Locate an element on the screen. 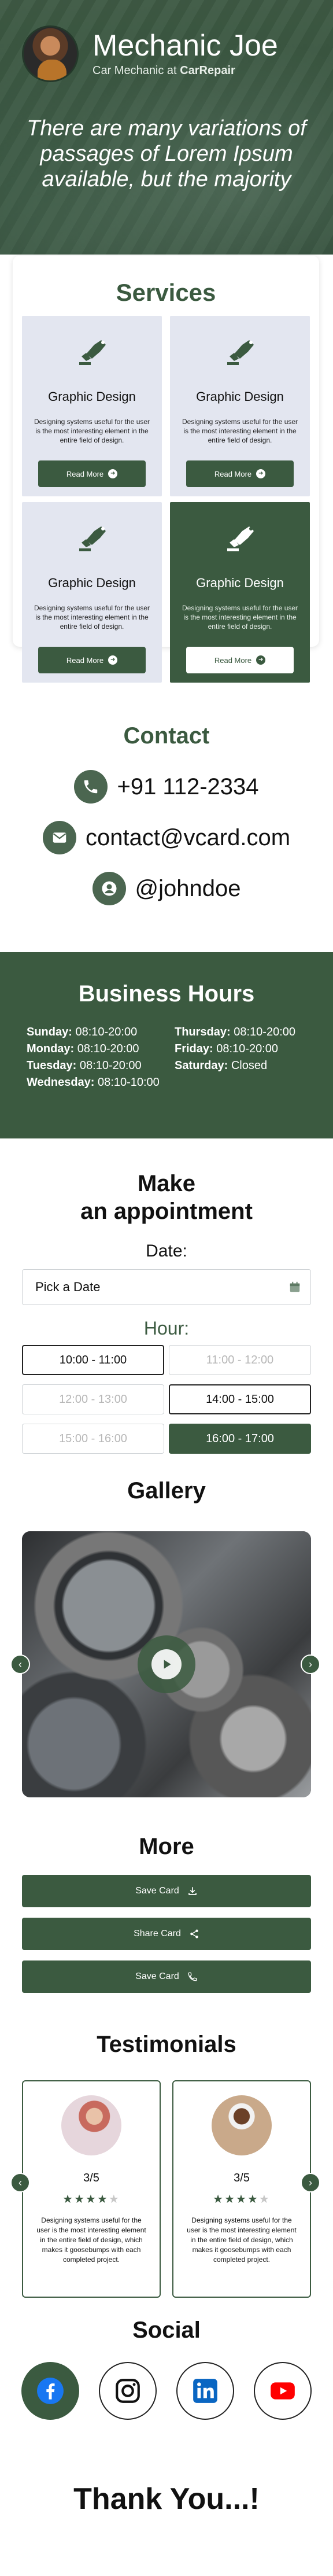  facebook-icon is located at coordinates (50, 2391).